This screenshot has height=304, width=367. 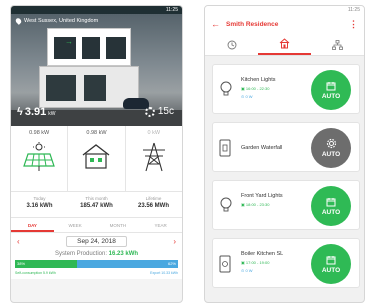 I want to click on period-tabs: DAY WEEK MONTH YEAR, so click(x=96, y=225).